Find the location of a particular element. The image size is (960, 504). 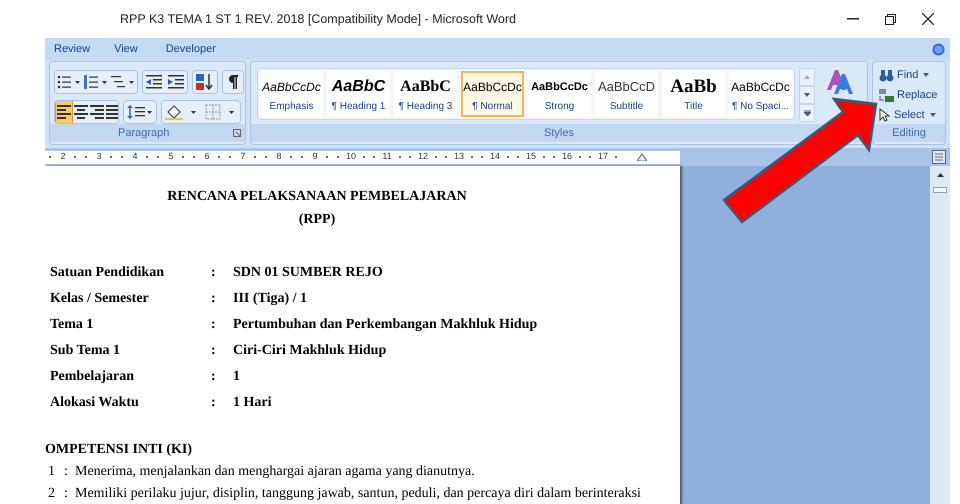

pilcrow-icon is located at coordinates (233, 82).